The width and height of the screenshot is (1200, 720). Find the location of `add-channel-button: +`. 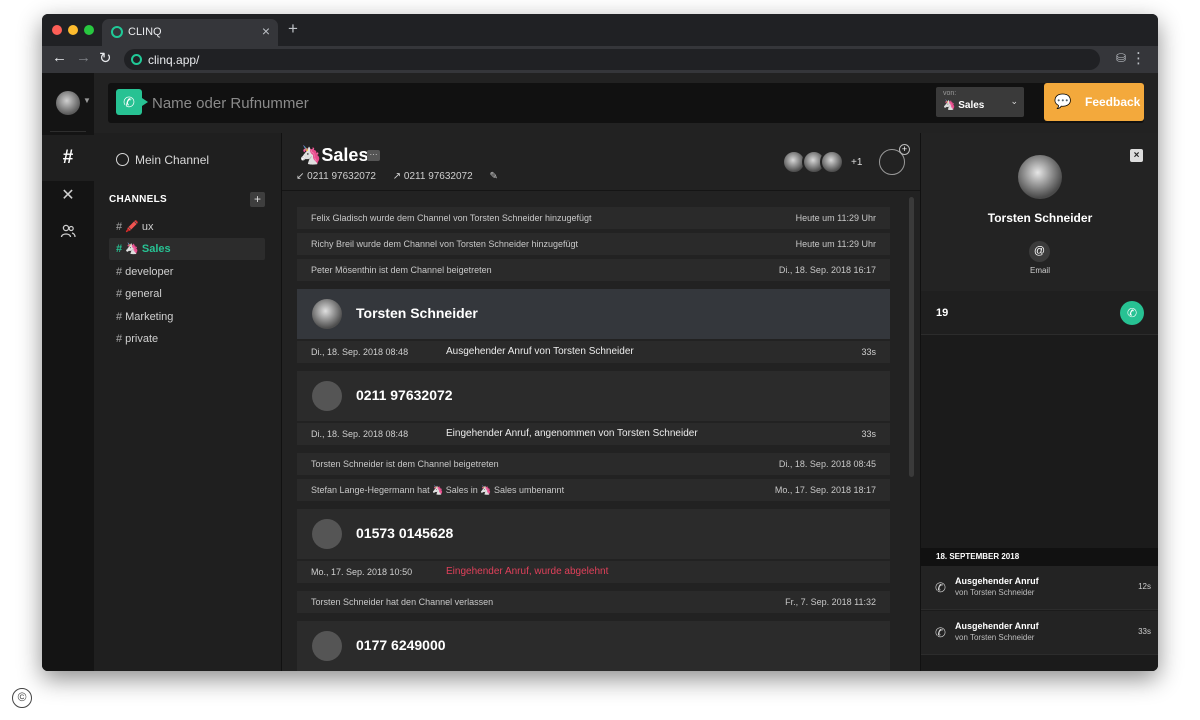

add-channel-button: + is located at coordinates (257, 199).